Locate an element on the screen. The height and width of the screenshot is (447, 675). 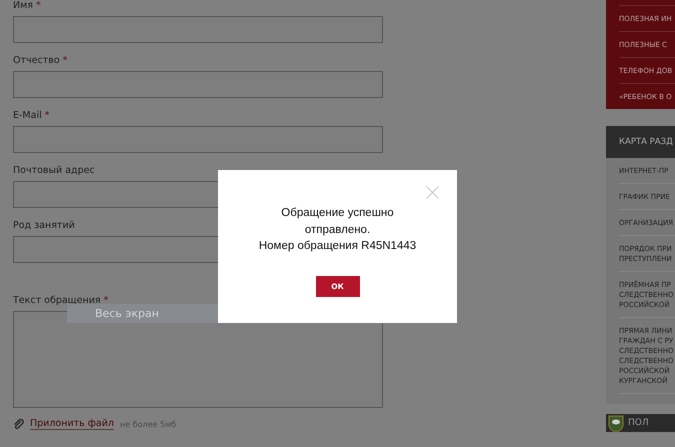
attach-file-link: Прилонить файл is located at coordinates (72, 424).